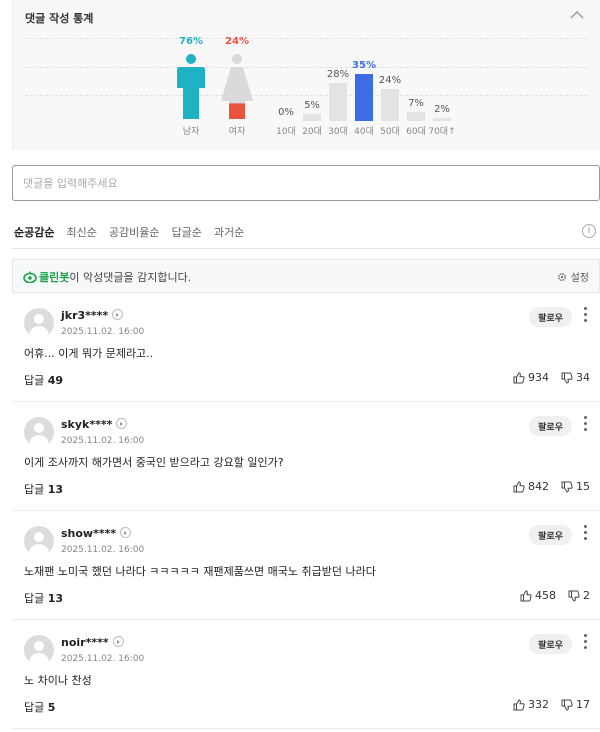 Image resolution: width=600 pixels, height=732 pixels. What do you see at coordinates (390, 80) in the screenshot?
I see `age-percent: 24%` at bounding box center [390, 80].